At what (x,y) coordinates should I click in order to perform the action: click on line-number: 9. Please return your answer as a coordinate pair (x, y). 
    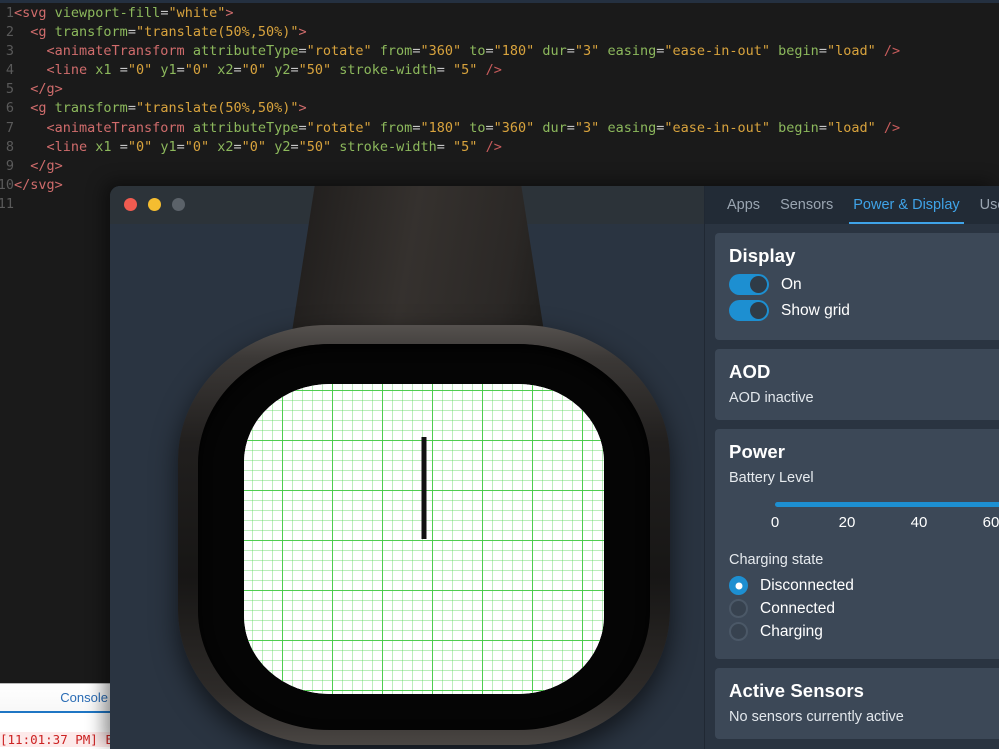
    Looking at the image, I should click on (9, 165).